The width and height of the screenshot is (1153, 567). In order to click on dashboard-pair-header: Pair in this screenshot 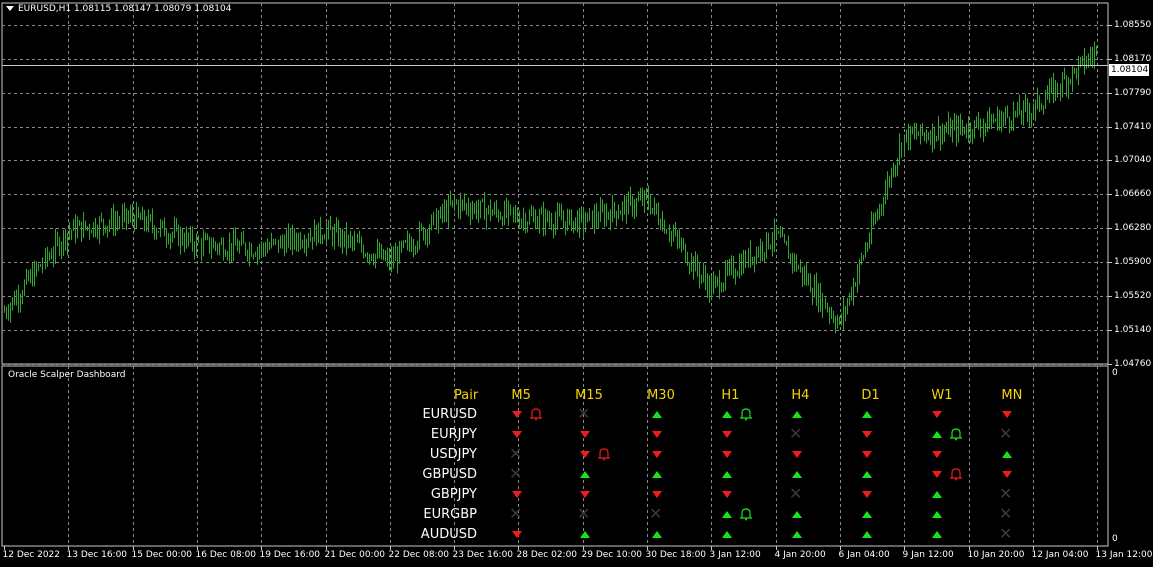, I will do `click(466, 395)`.